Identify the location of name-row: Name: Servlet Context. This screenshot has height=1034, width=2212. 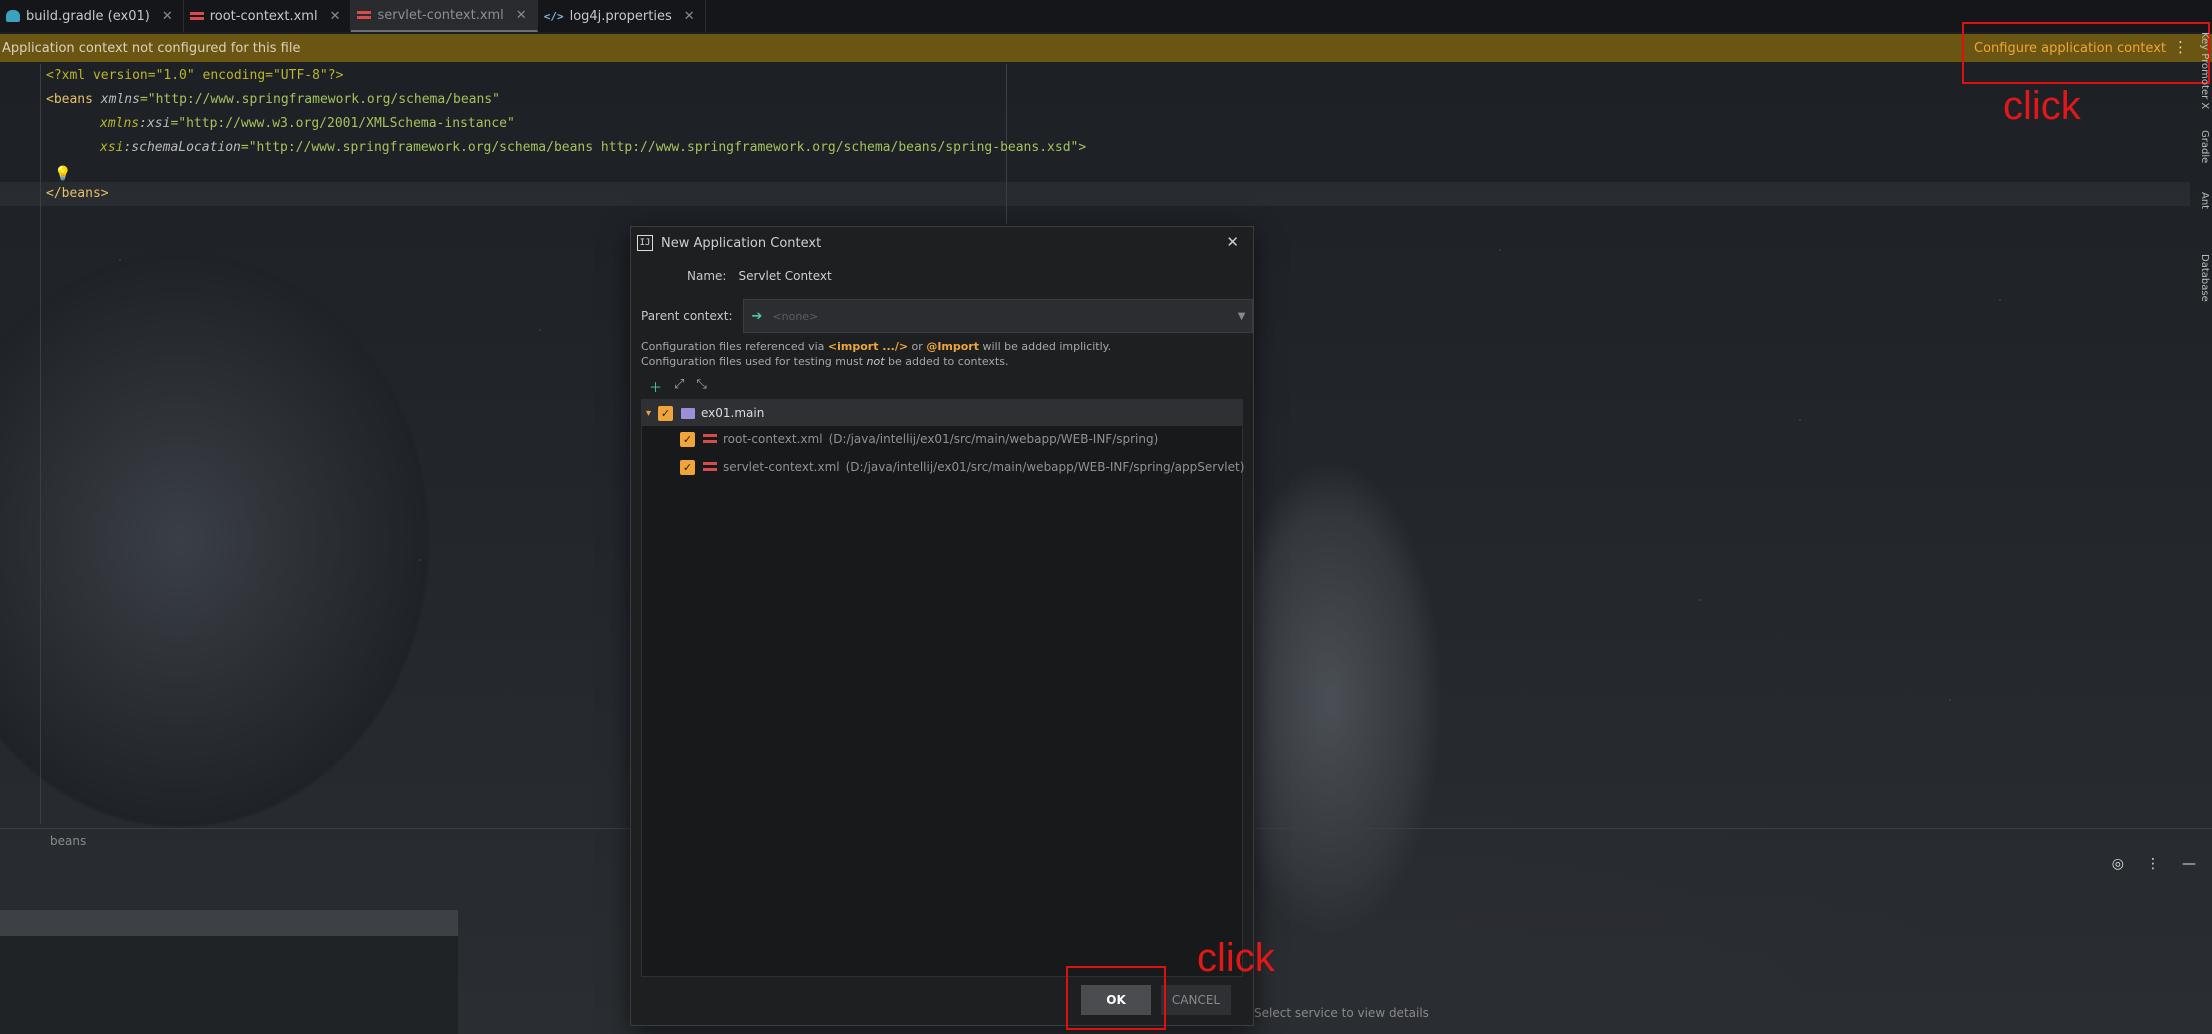
(759, 276).